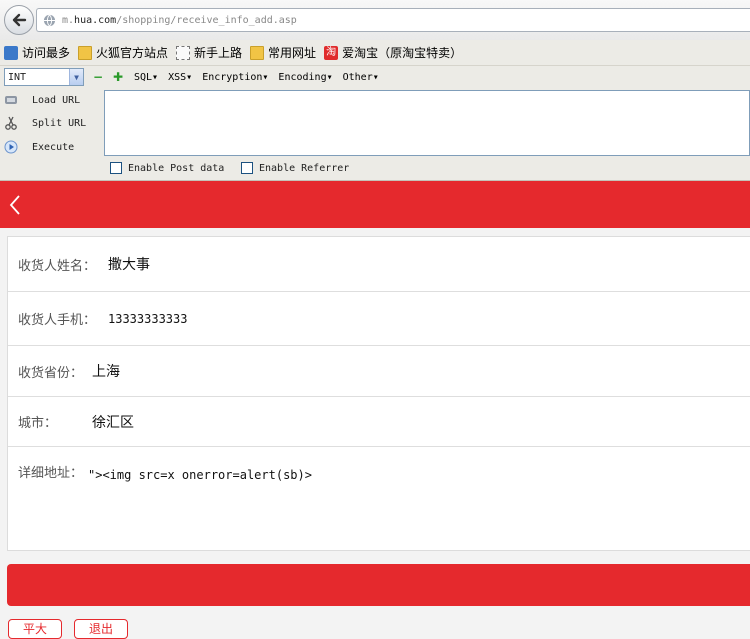 The height and width of the screenshot is (639, 750). What do you see at coordinates (180, 77) in the screenshot?
I see `menu-xss: XSS▾` at bounding box center [180, 77].